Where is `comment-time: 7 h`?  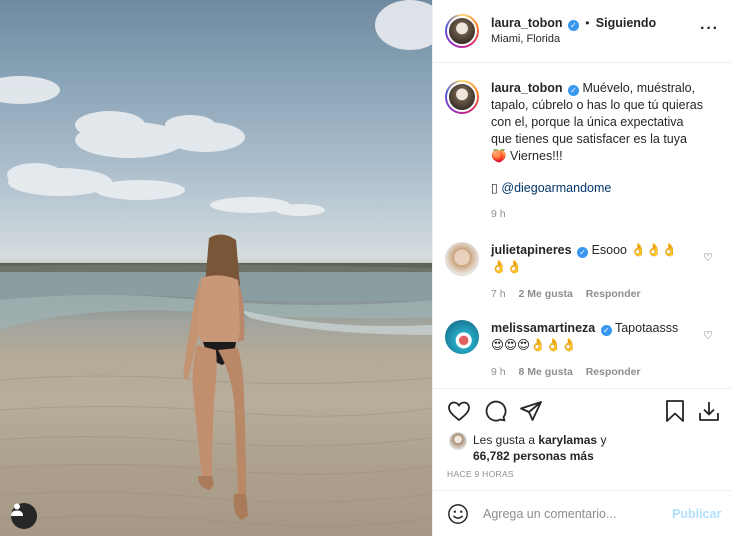 comment-time: 7 h is located at coordinates (498, 294).